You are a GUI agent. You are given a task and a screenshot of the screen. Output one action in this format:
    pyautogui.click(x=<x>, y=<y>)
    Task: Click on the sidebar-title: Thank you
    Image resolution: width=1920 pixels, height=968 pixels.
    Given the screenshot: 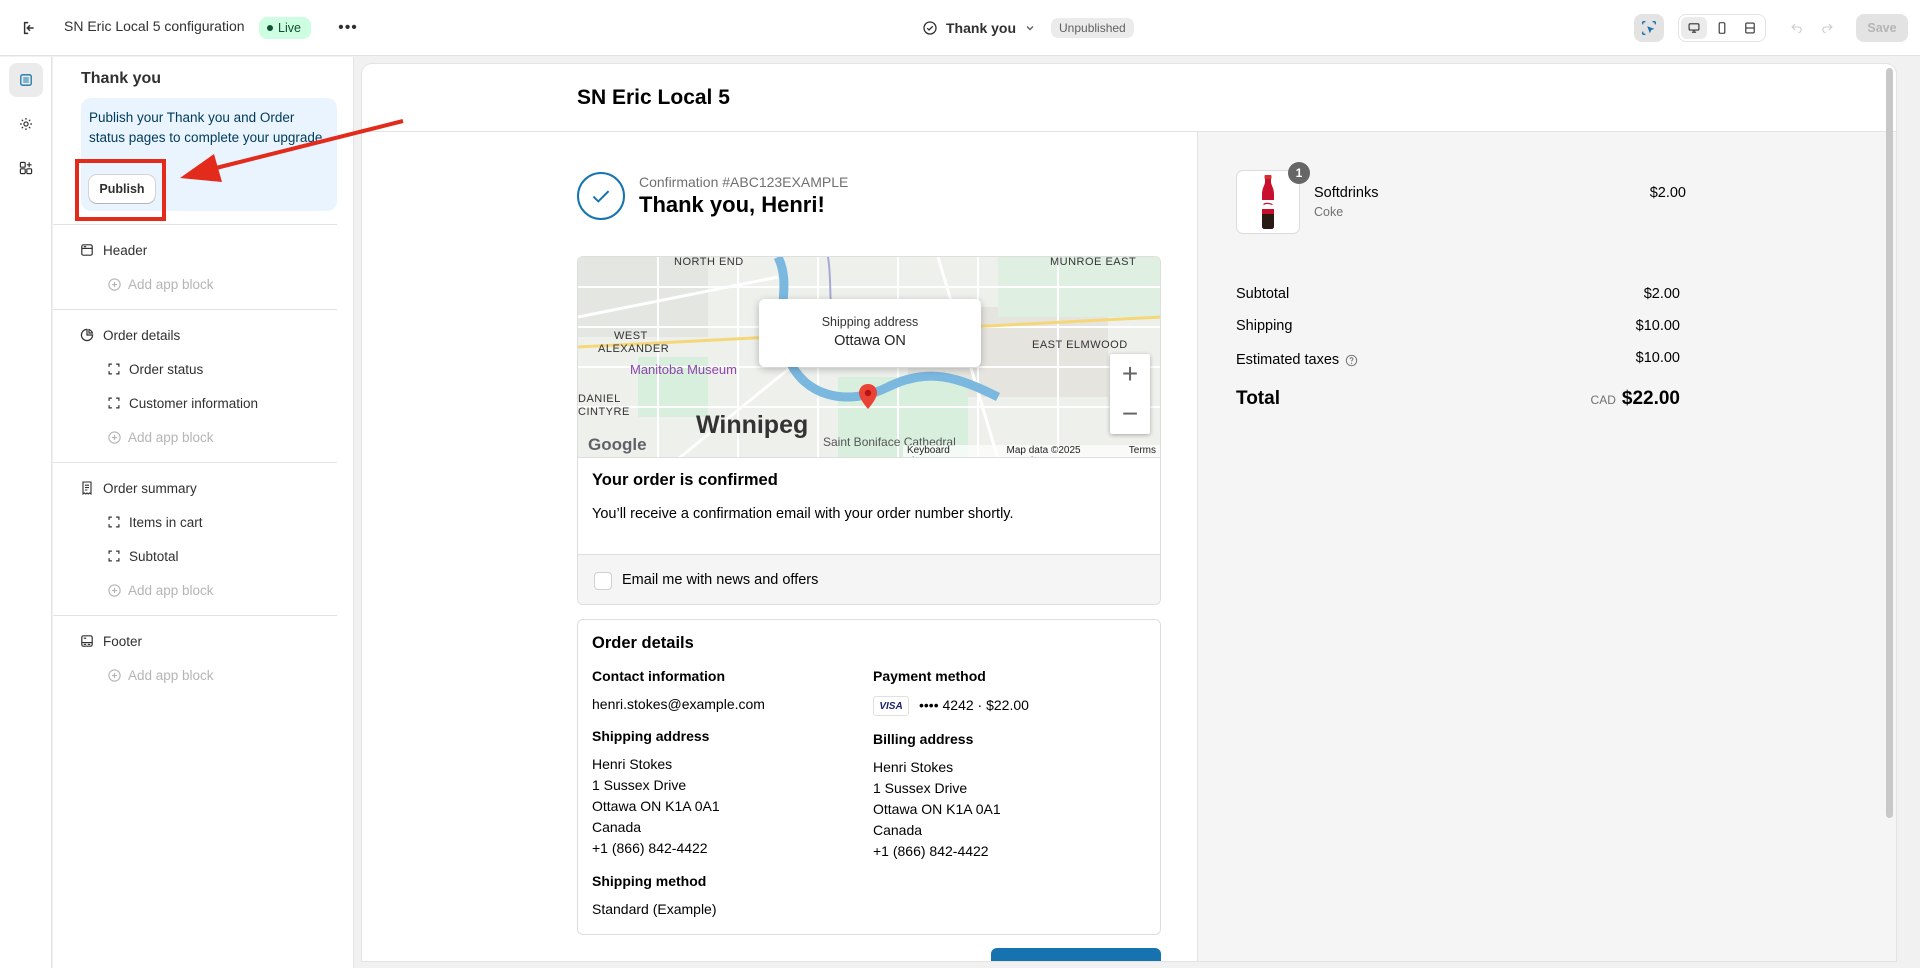 What is the action you would take?
    pyautogui.click(x=121, y=78)
    